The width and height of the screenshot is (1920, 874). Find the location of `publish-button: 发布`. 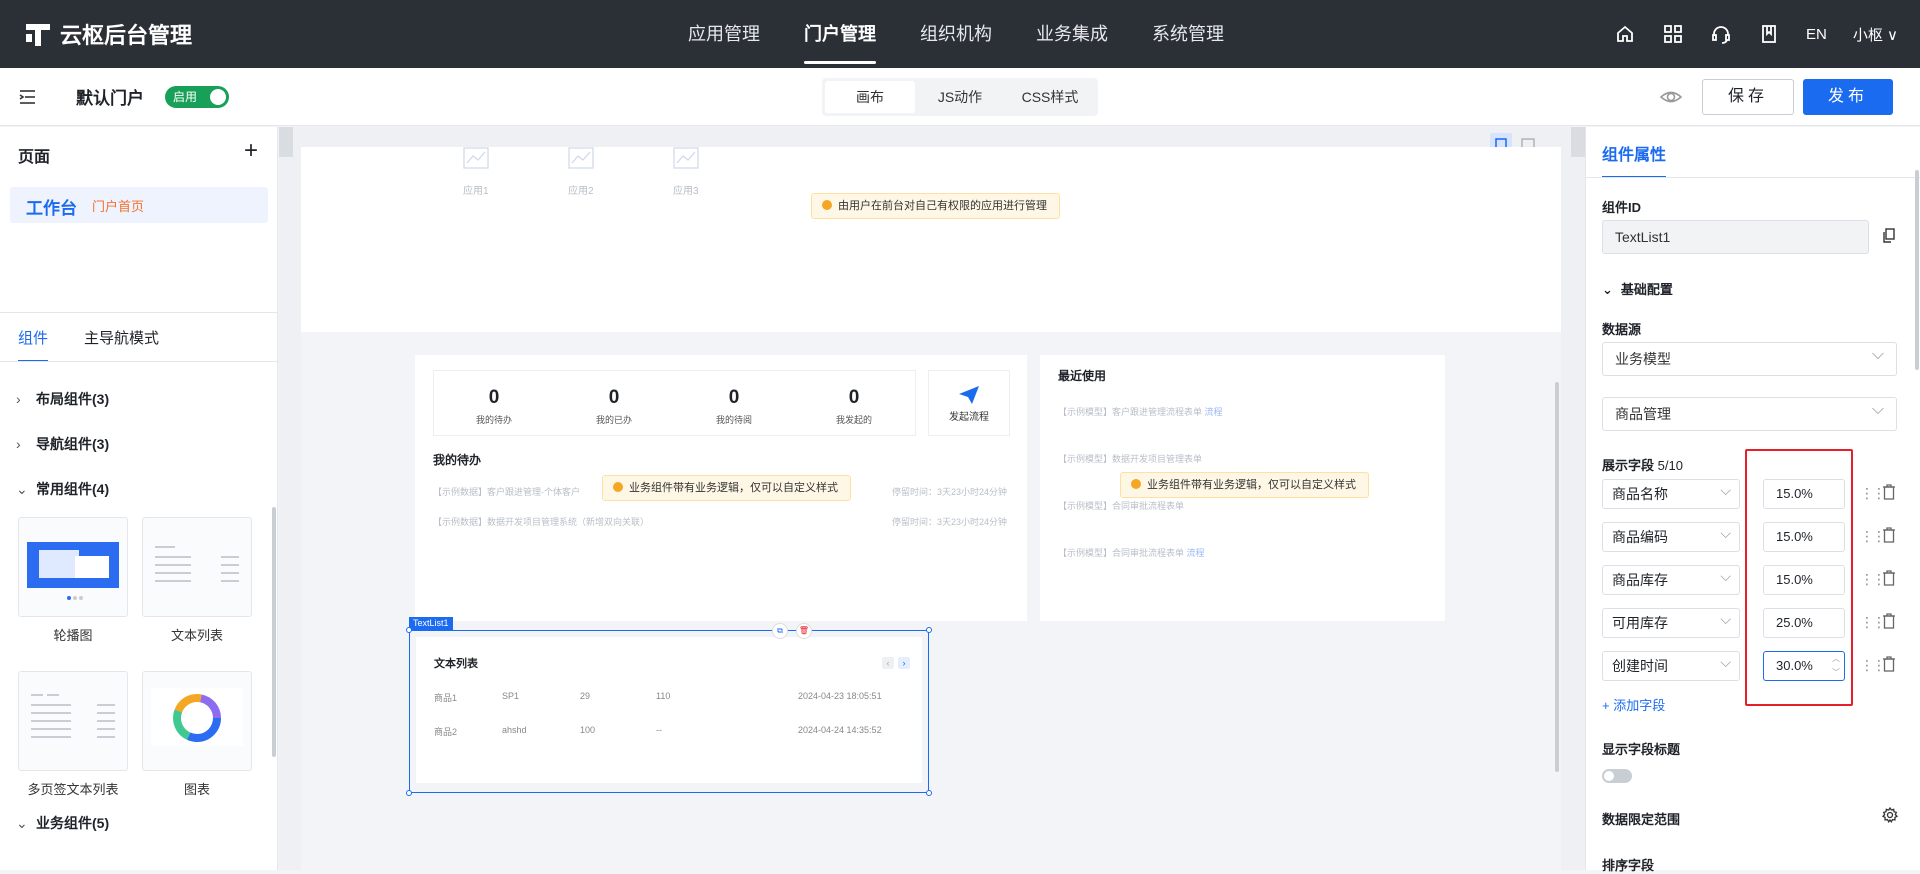

publish-button: 发布 is located at coordinates (1848, 97).